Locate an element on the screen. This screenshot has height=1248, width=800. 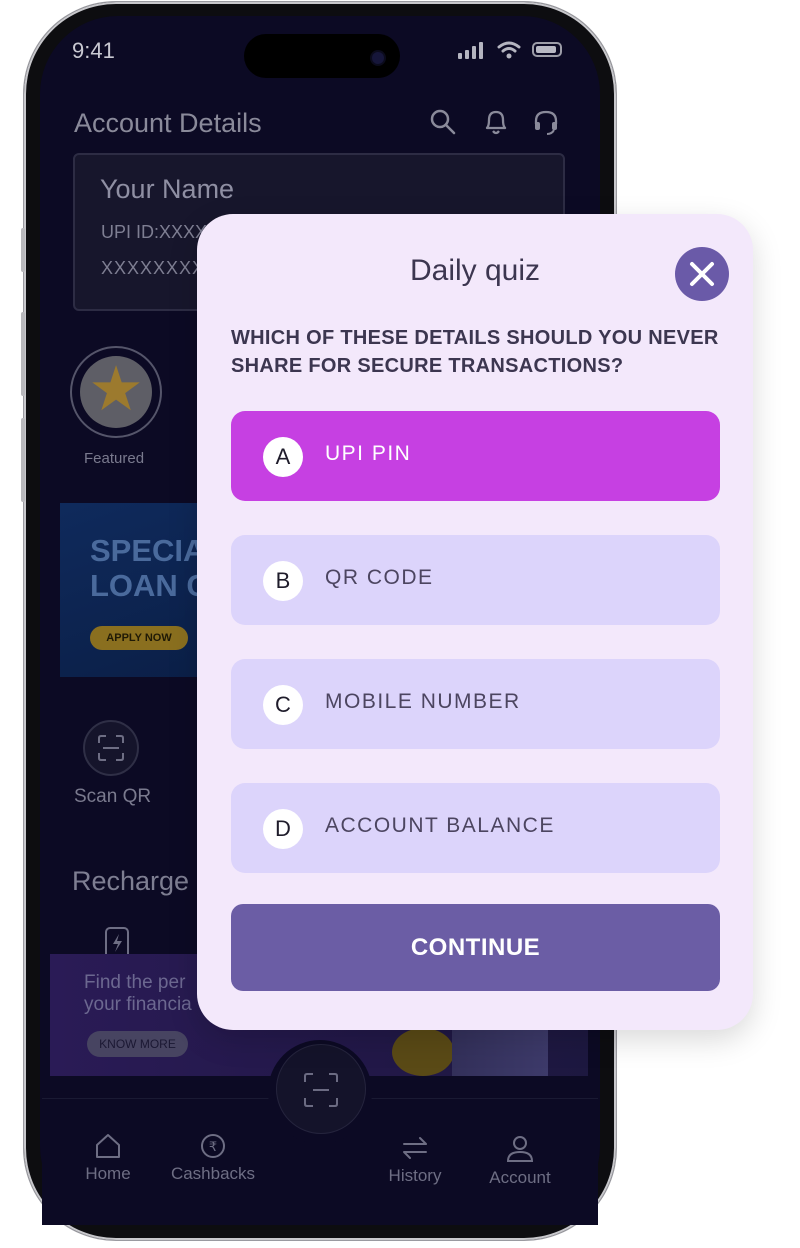
phone-volume-up is located at coordinates (23, 354).